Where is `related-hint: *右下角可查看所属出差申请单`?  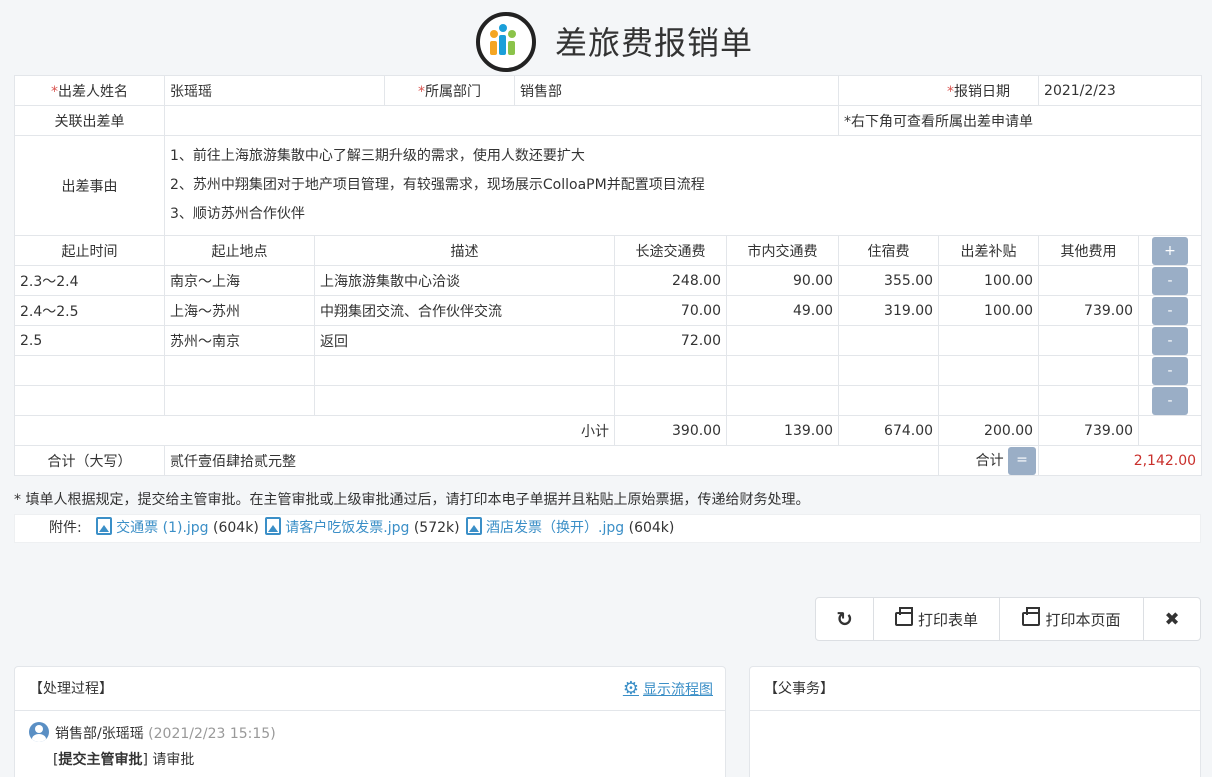
related-hint: *右下角可查看所属出差申请单 is located at coordinates (1020, 120).